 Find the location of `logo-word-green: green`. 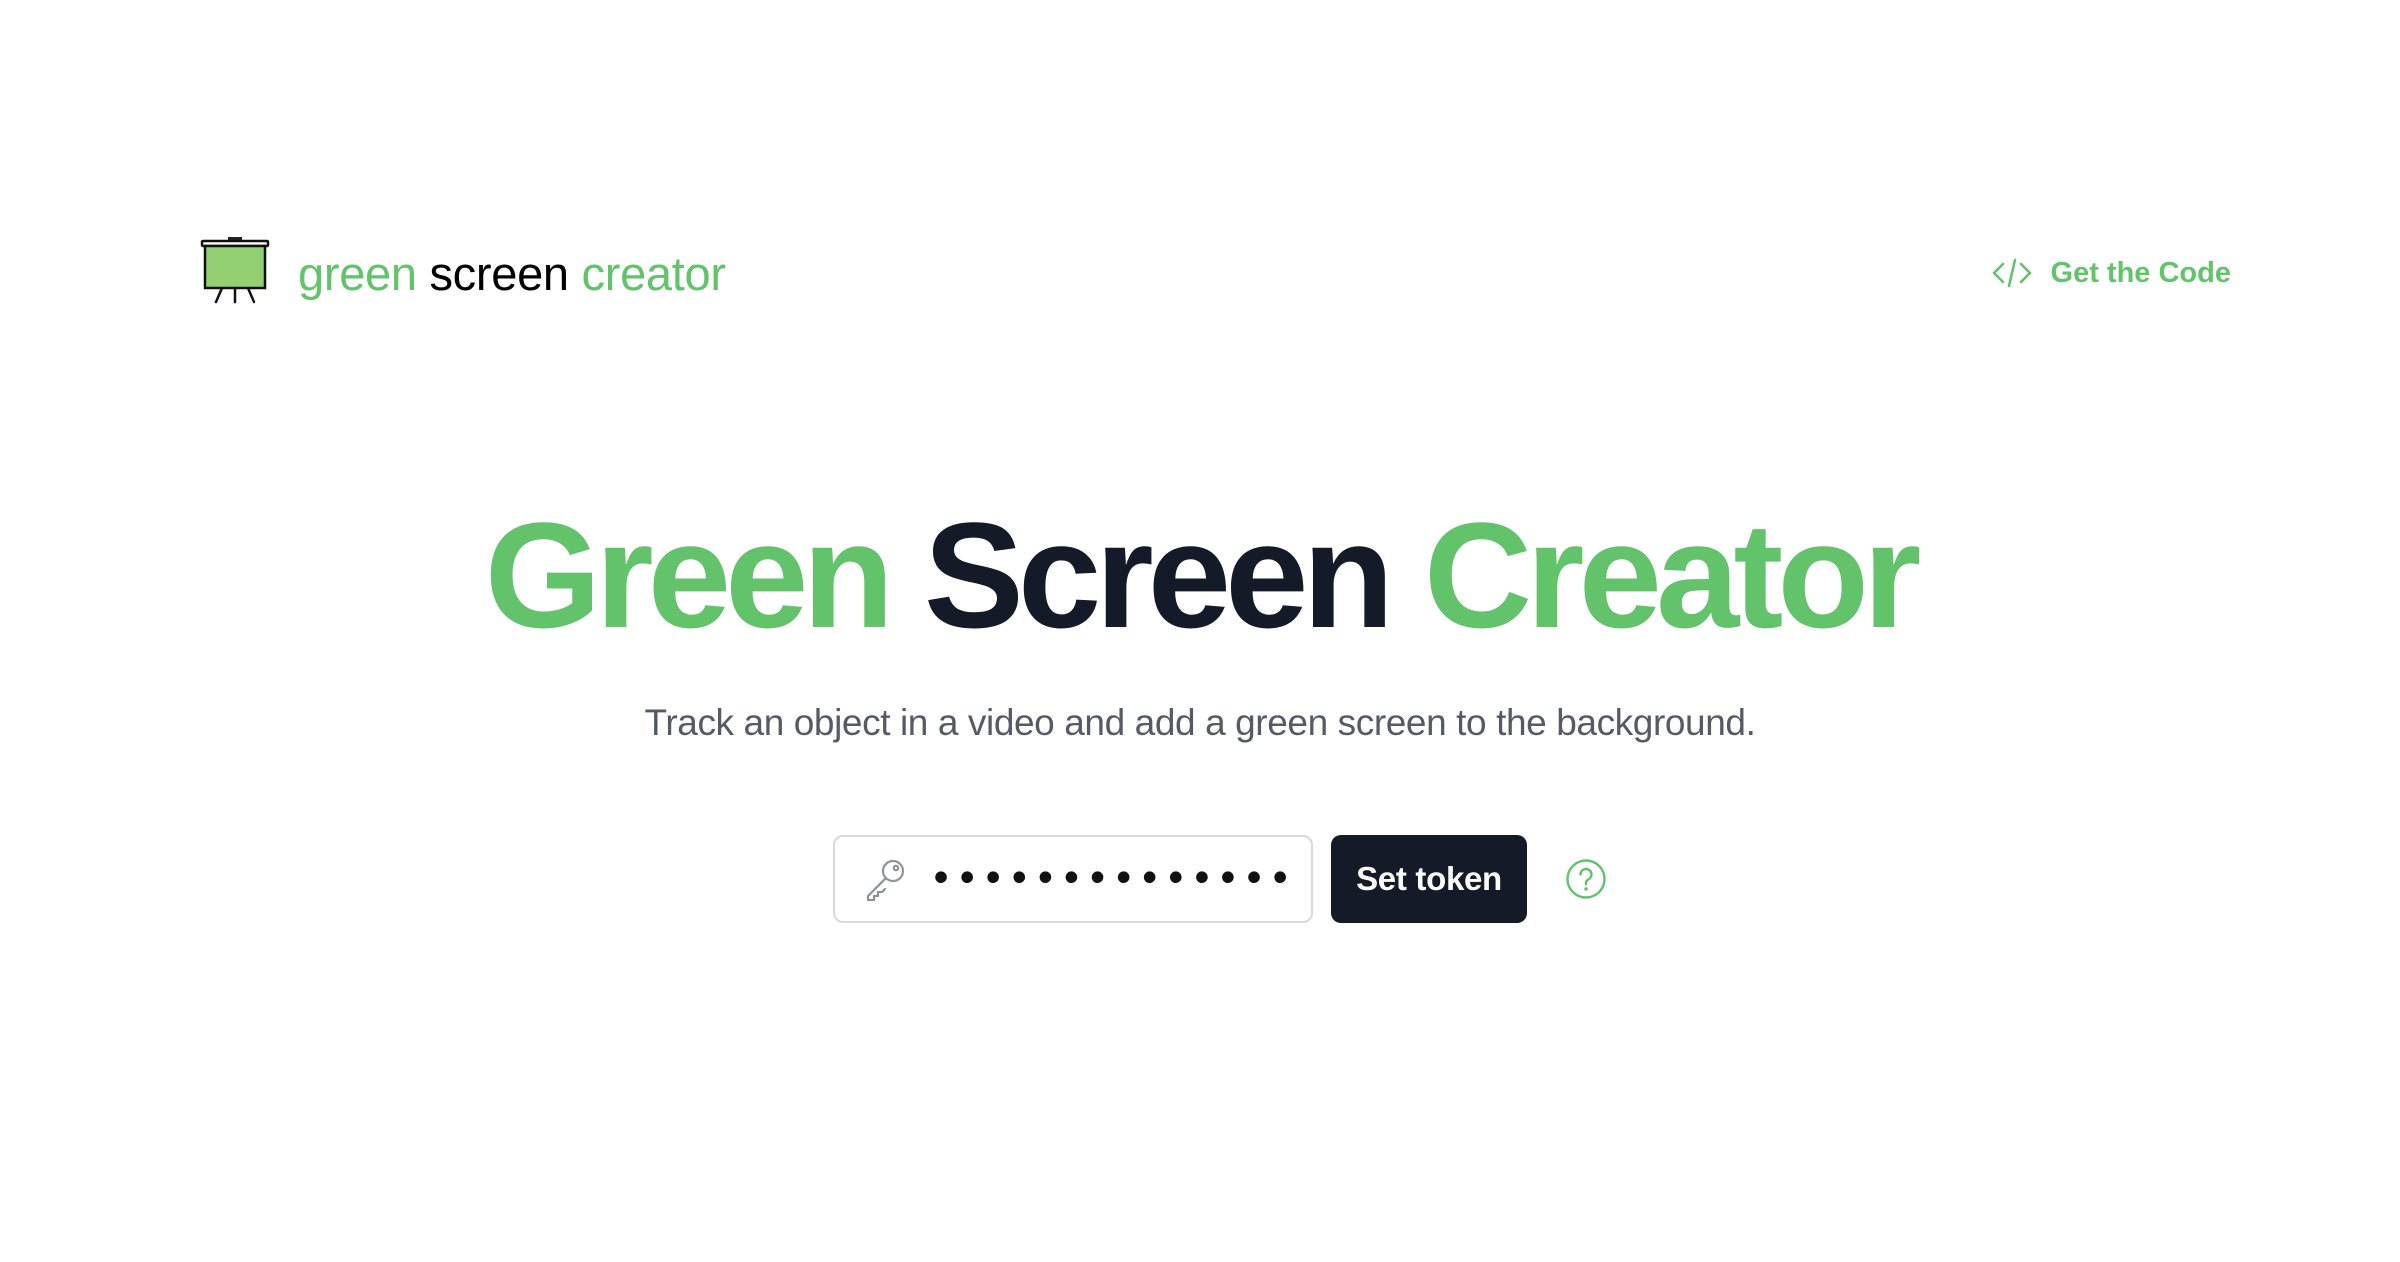

logo-word-green: green is located at coordinates (357, 273).